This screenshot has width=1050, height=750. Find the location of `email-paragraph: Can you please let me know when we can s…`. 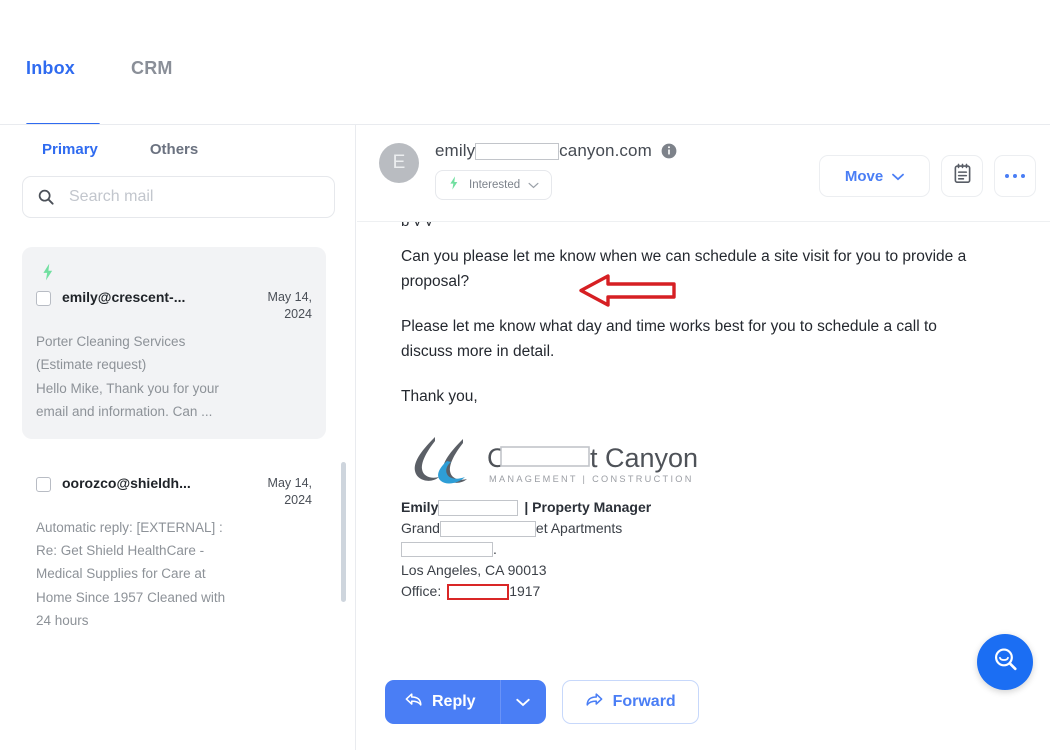

email-paragraph: Can you please let me know when we can s… is located at coordinates (684, 269).